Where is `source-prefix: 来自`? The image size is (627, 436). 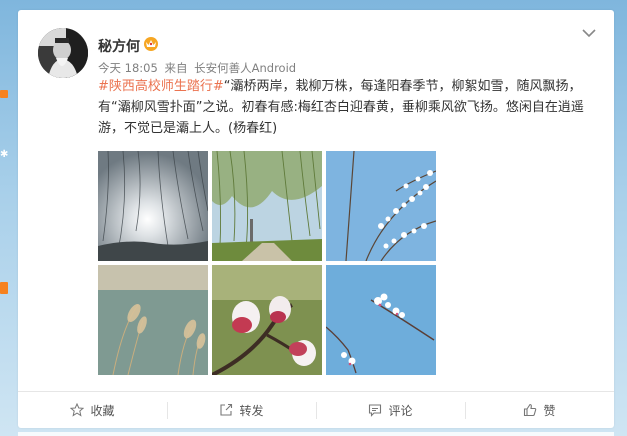
source-prefix: 来自 is located at coordinates (176, 68).